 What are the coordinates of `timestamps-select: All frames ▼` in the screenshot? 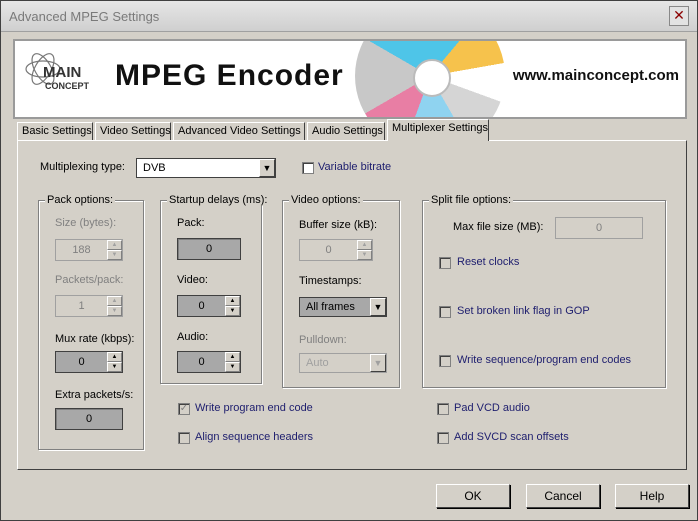 It's located at (343, 307).